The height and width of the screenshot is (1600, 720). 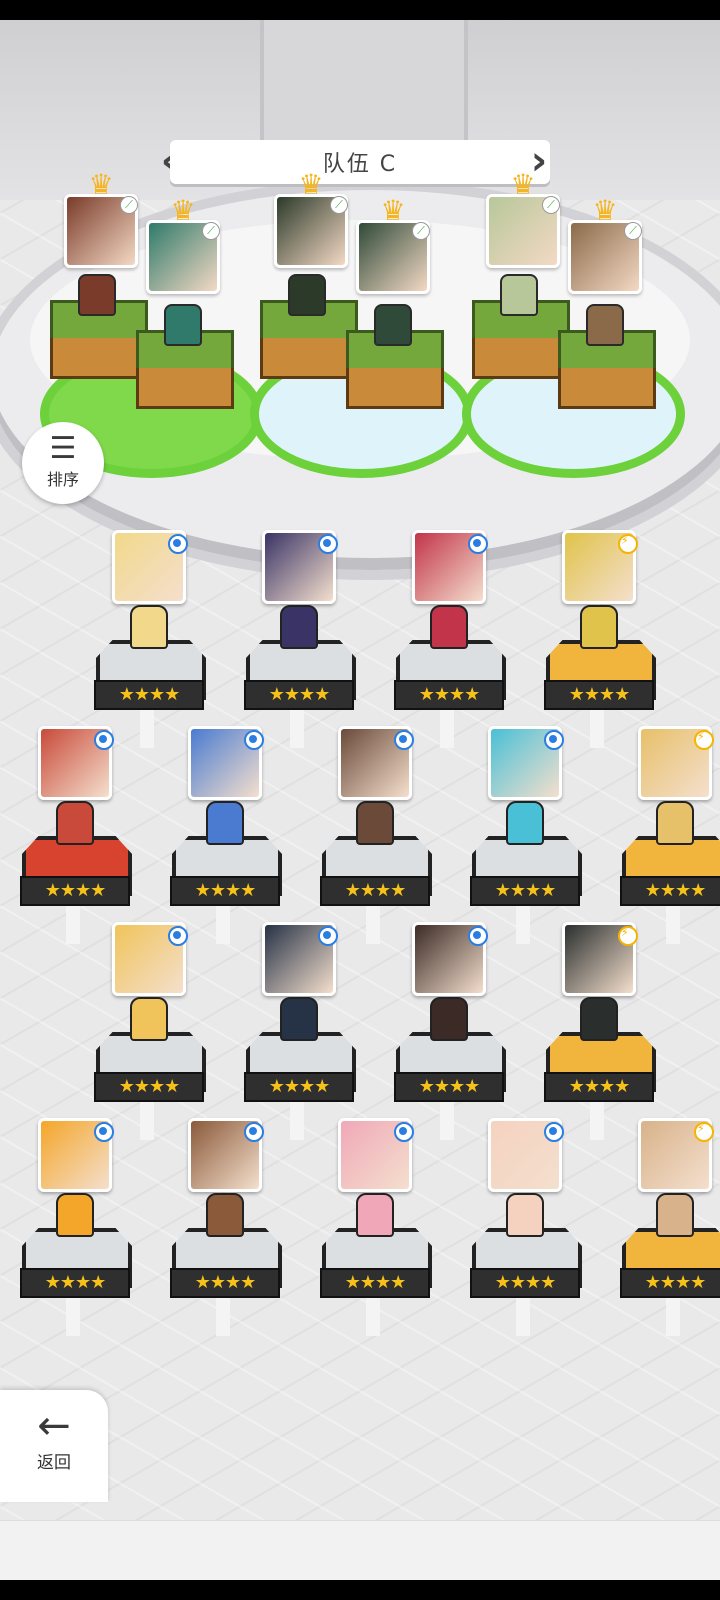 I want to click on team-slot-3: ♛ ⟋ ♛ ⟋, so click(x=573, y=324).